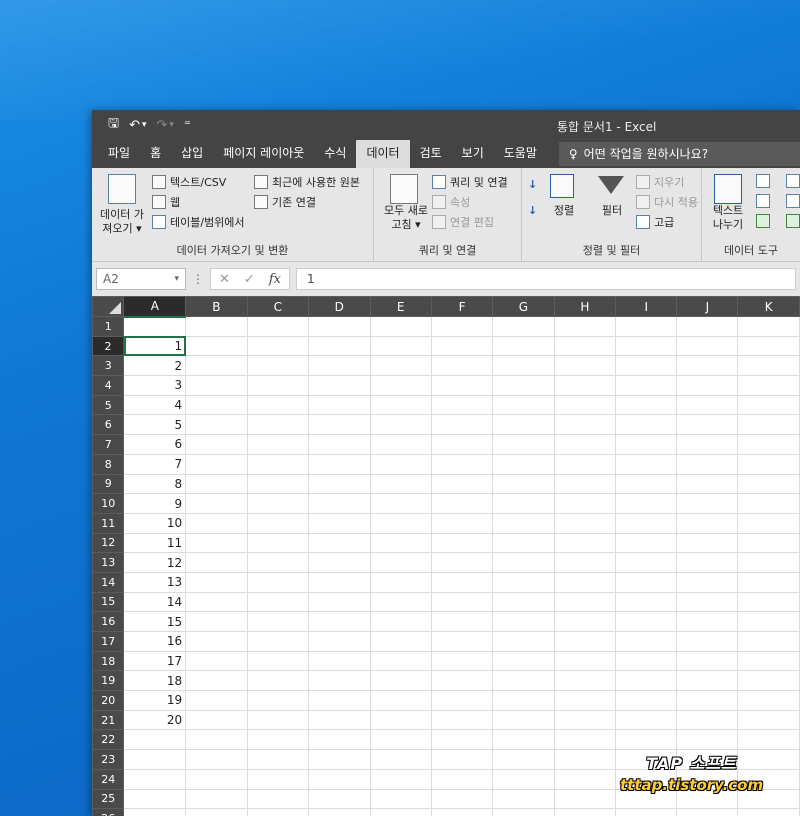 The image size is (800, 816). What do you see at coordinates (155, 602) in the screenshot?
I see `cell-a: 14` at bounding box center [155, 602].